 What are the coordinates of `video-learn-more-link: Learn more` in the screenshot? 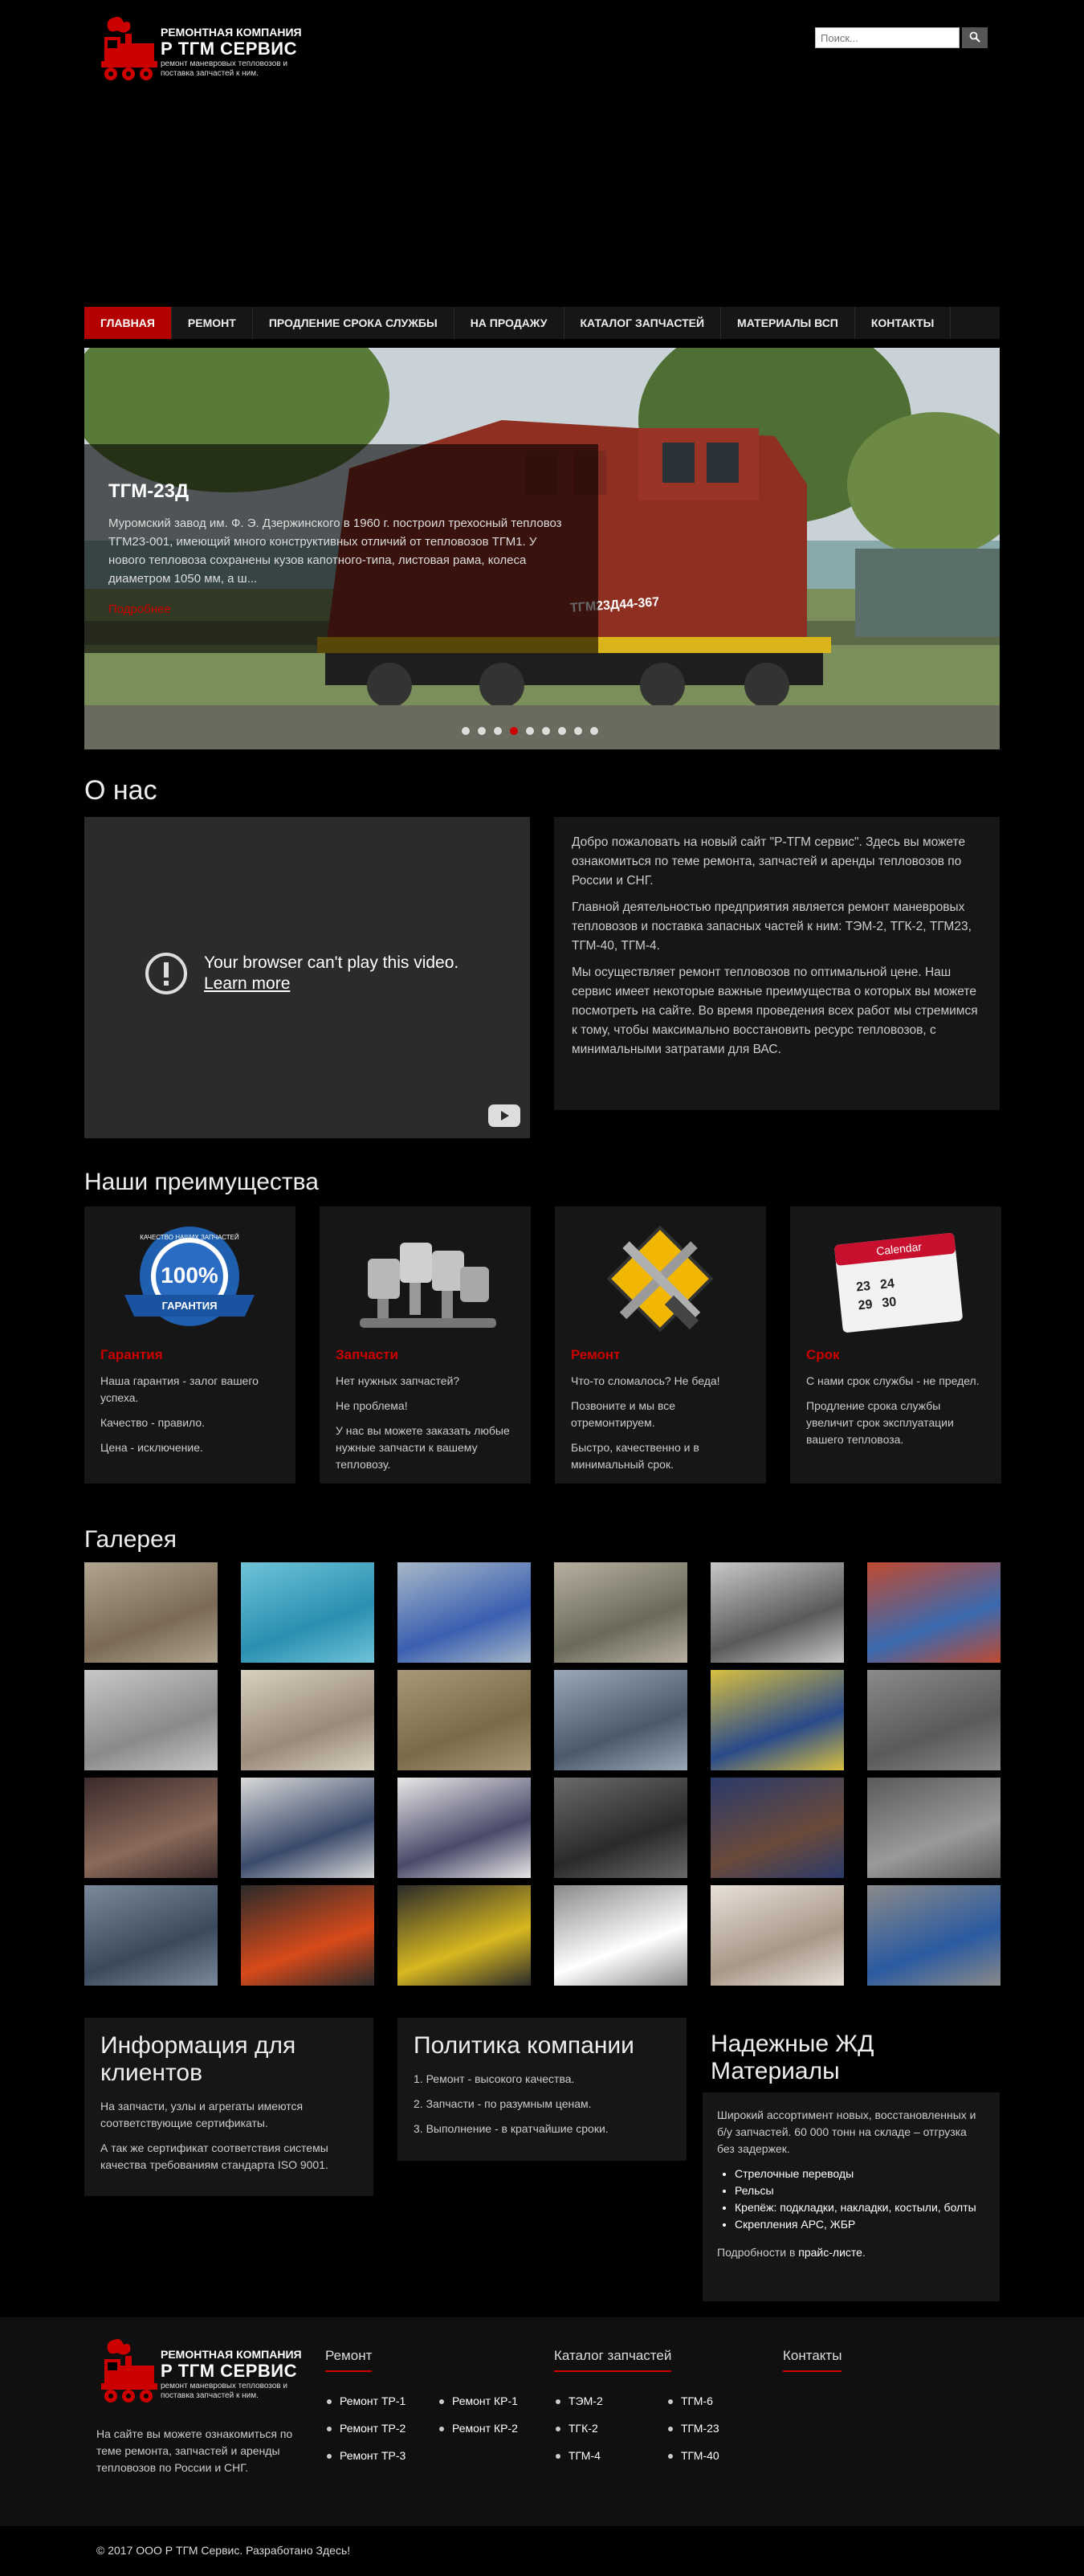 It's located at (331, 984).